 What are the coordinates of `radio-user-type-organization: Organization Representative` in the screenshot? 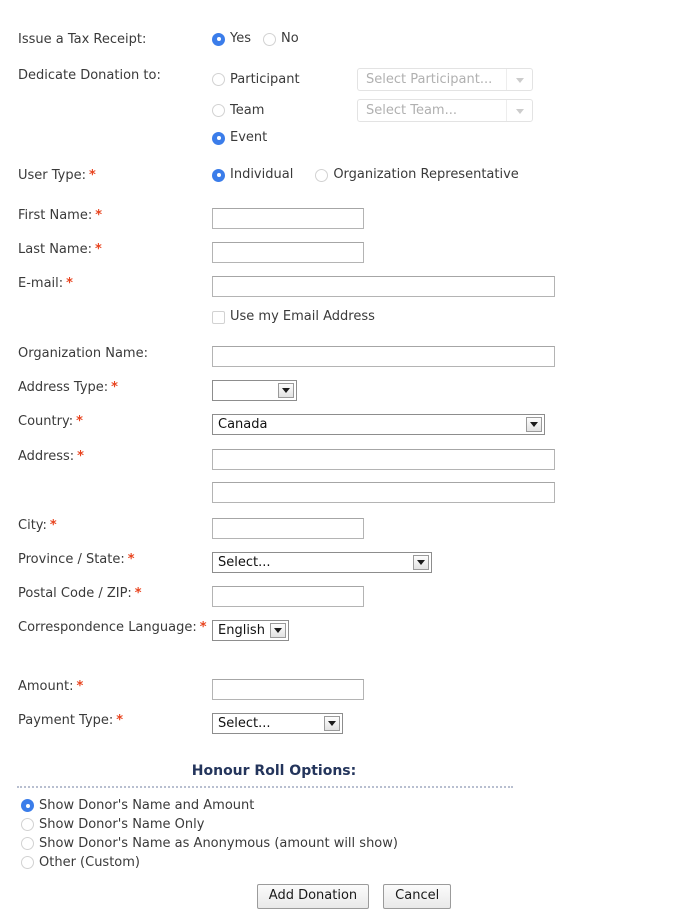 It's located at (417, 174).